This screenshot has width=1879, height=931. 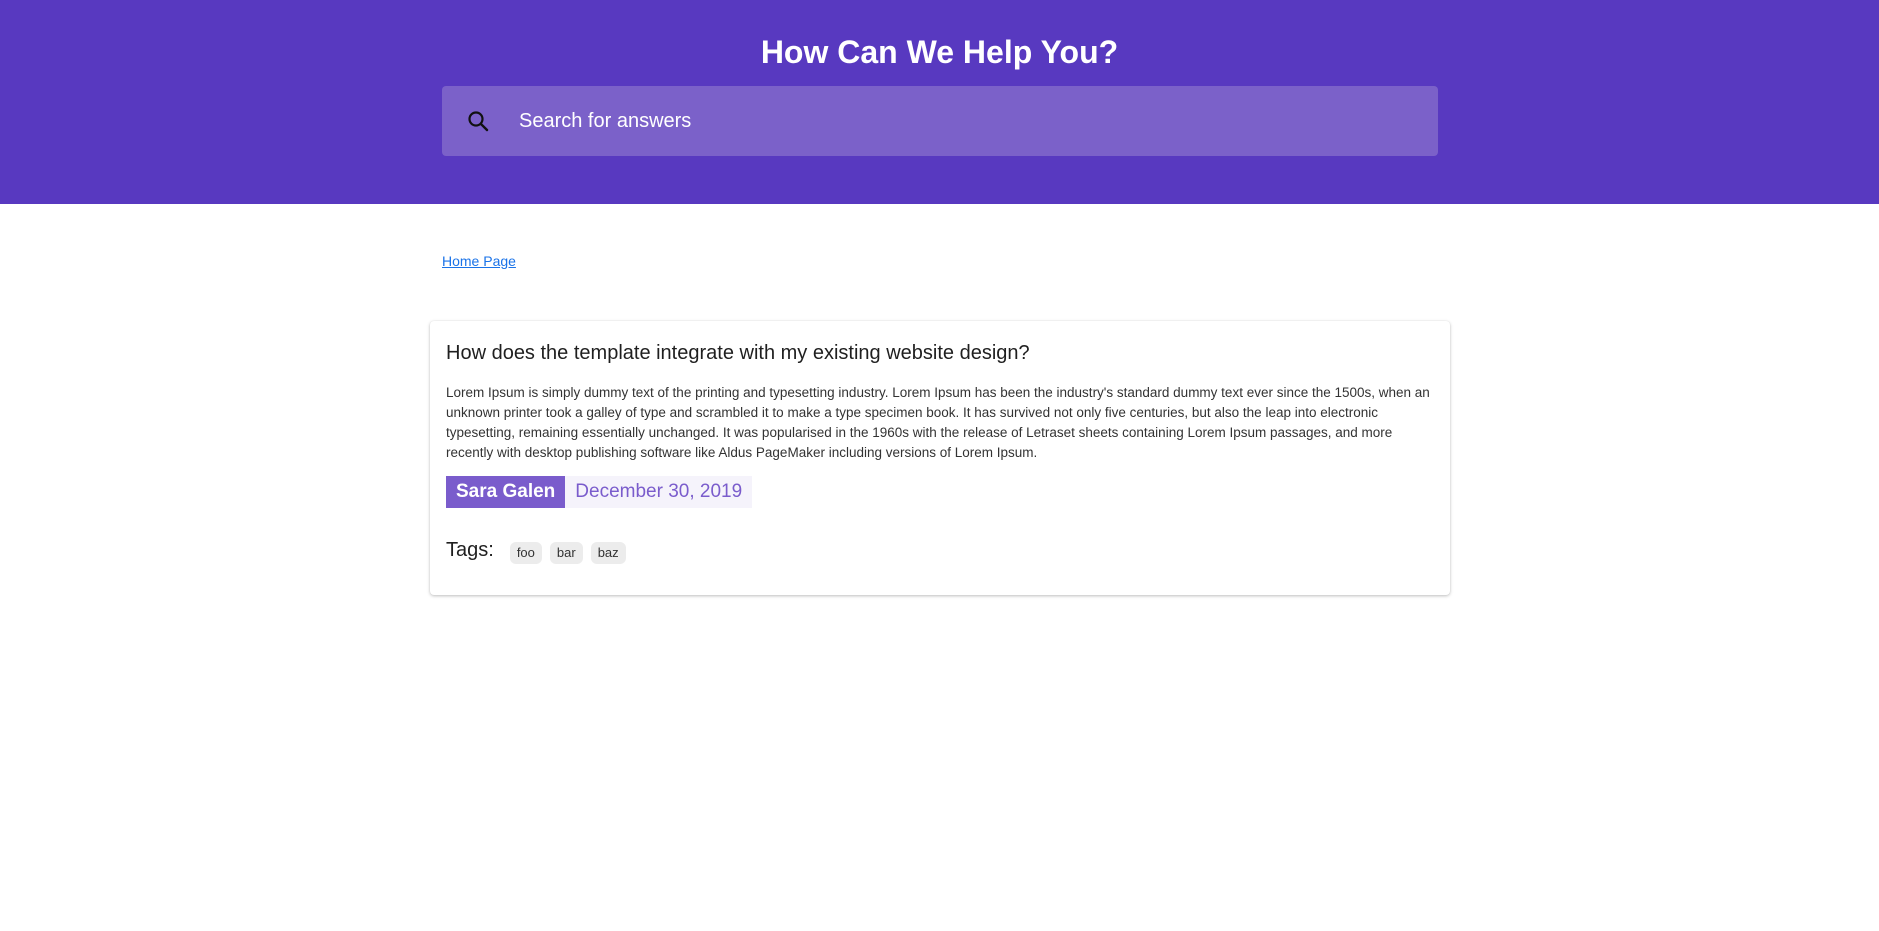 What do you see at coordinates (478, 121) in the screenshot?
I see `search-icon` at bounding box center [478, 121].